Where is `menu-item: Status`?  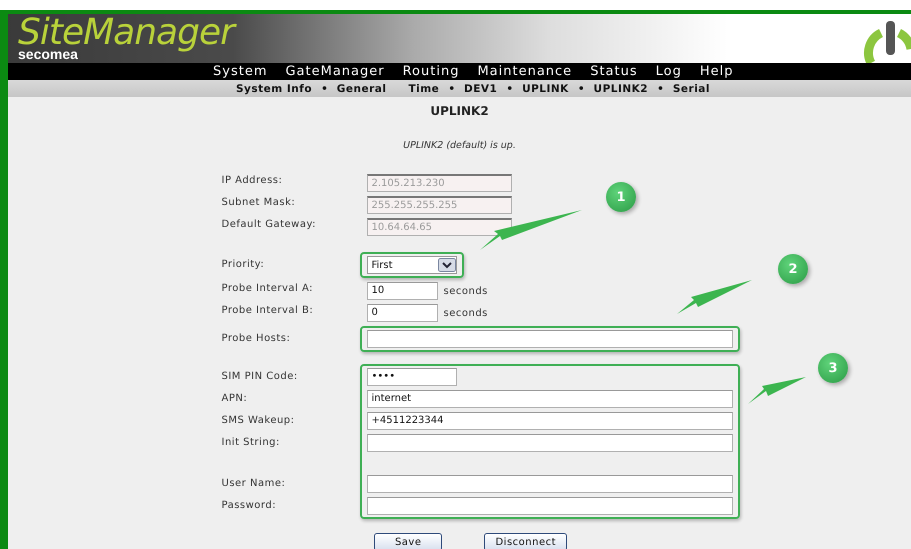
menu-item: Status is located at coordinates (614, 71).